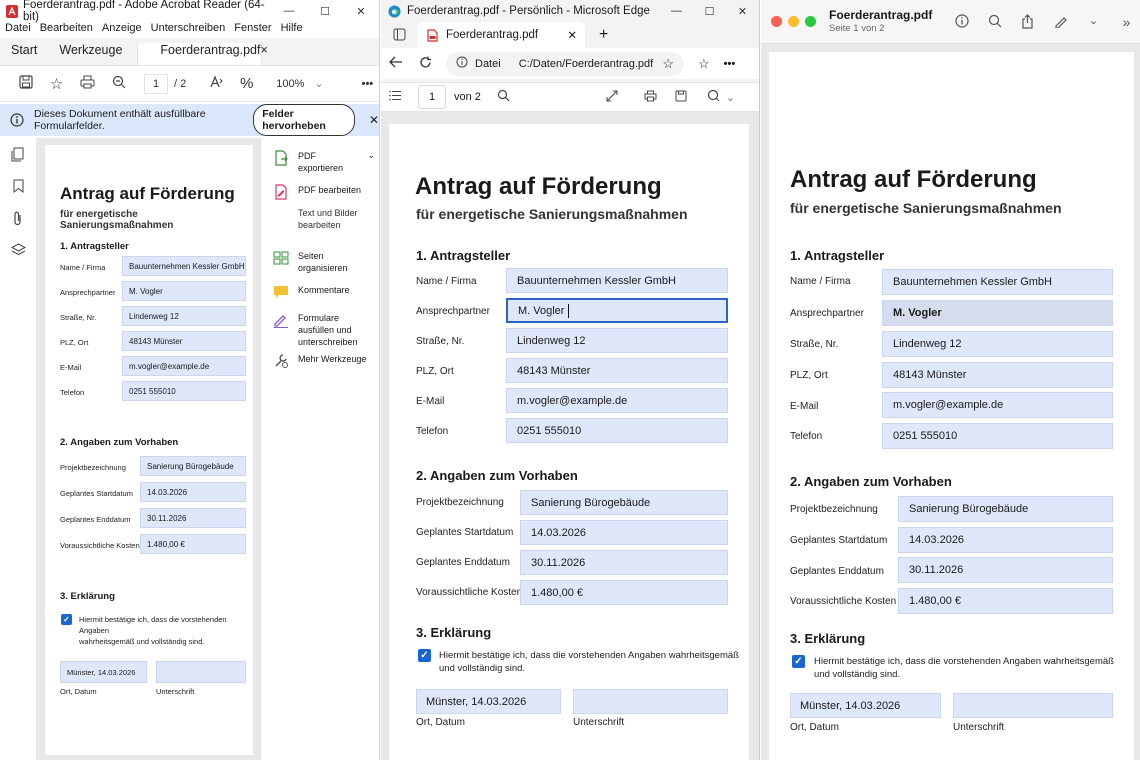 The height and width of the screenshot is (760, 1140). Describe the element at coordinates (90, 54) in the screenshot. I see `tab-werkzeuge: Werkzeuge` at that location.